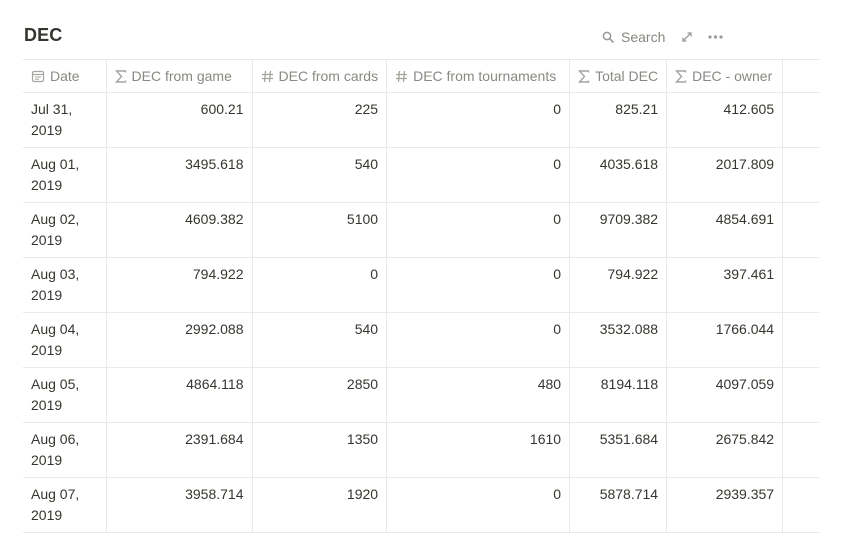  What do you see at coordinates (485, 76) in the screenshot?
I see `column-label: DEC from tournaments` at bounding box center [485, 76].